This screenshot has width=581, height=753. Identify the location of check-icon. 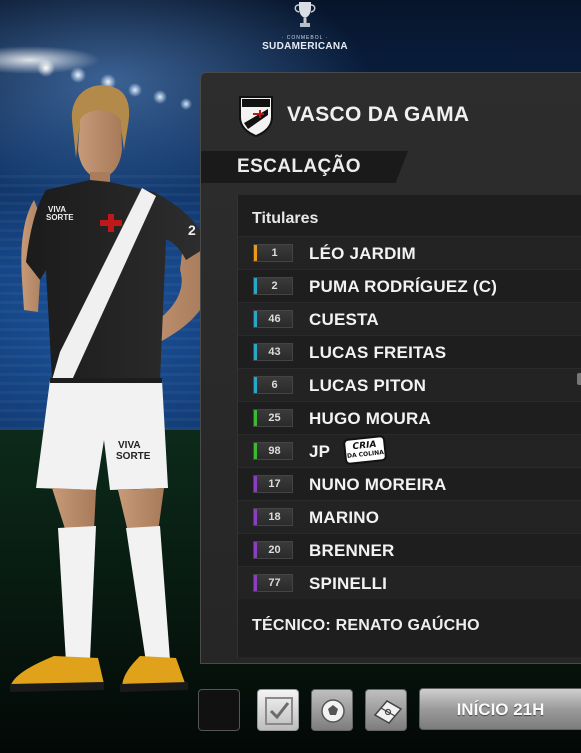
(279, 711).